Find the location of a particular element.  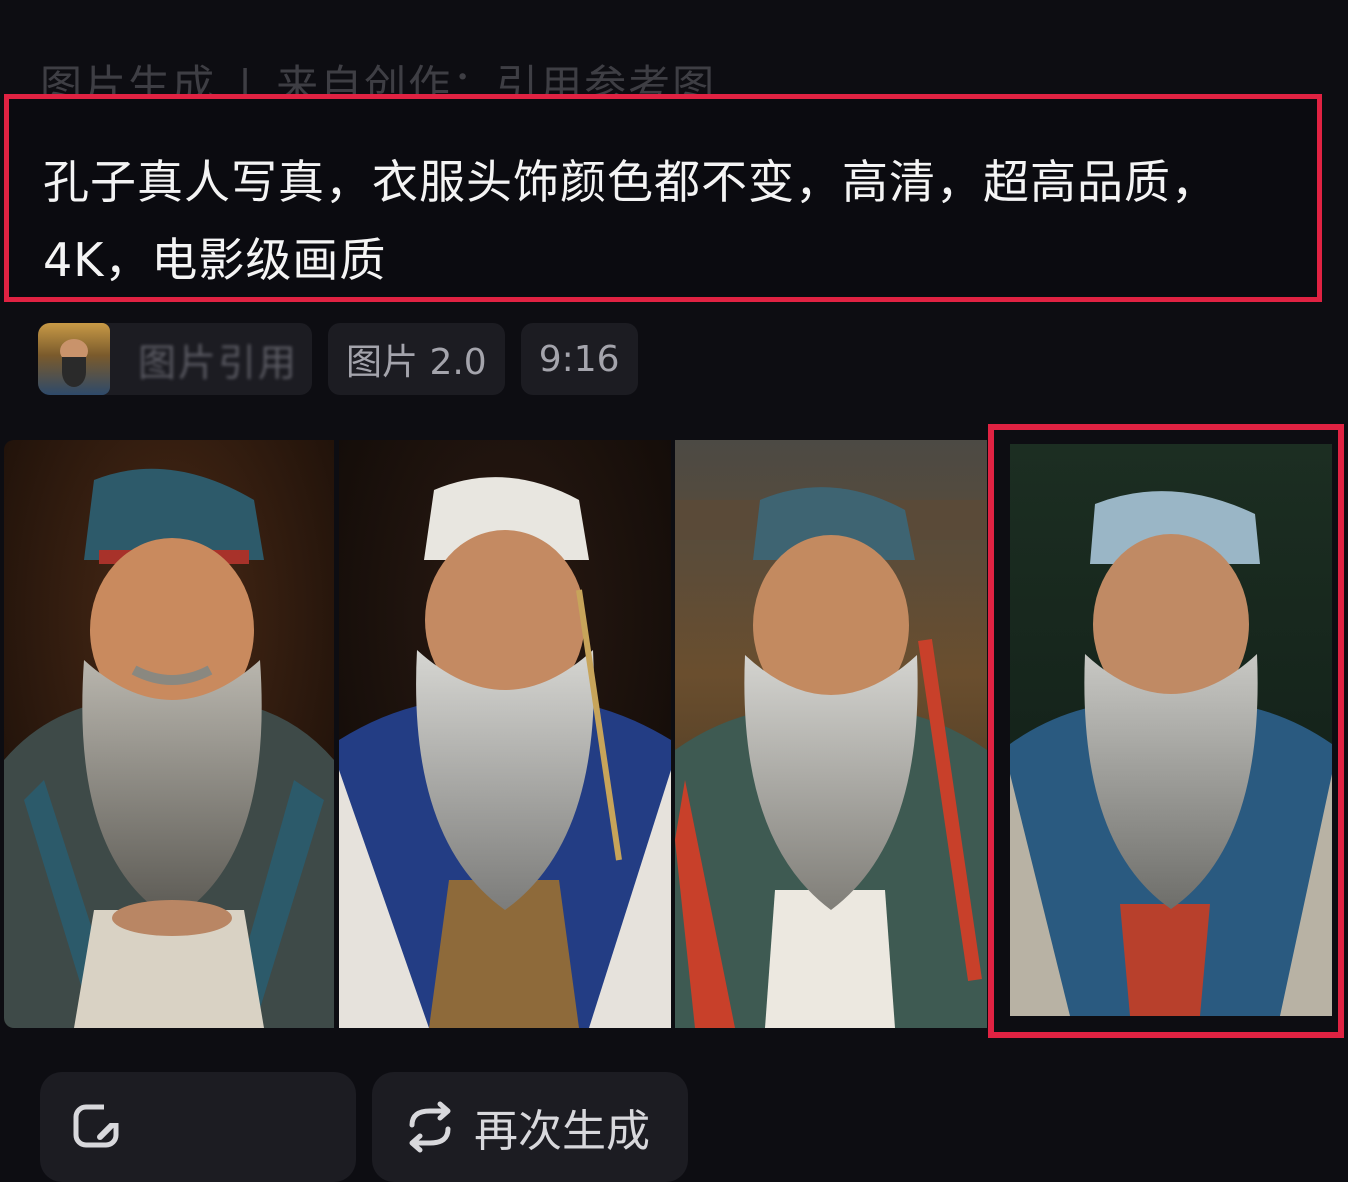

action-bar: 再次生成 is located at coordinates (372, 1127).